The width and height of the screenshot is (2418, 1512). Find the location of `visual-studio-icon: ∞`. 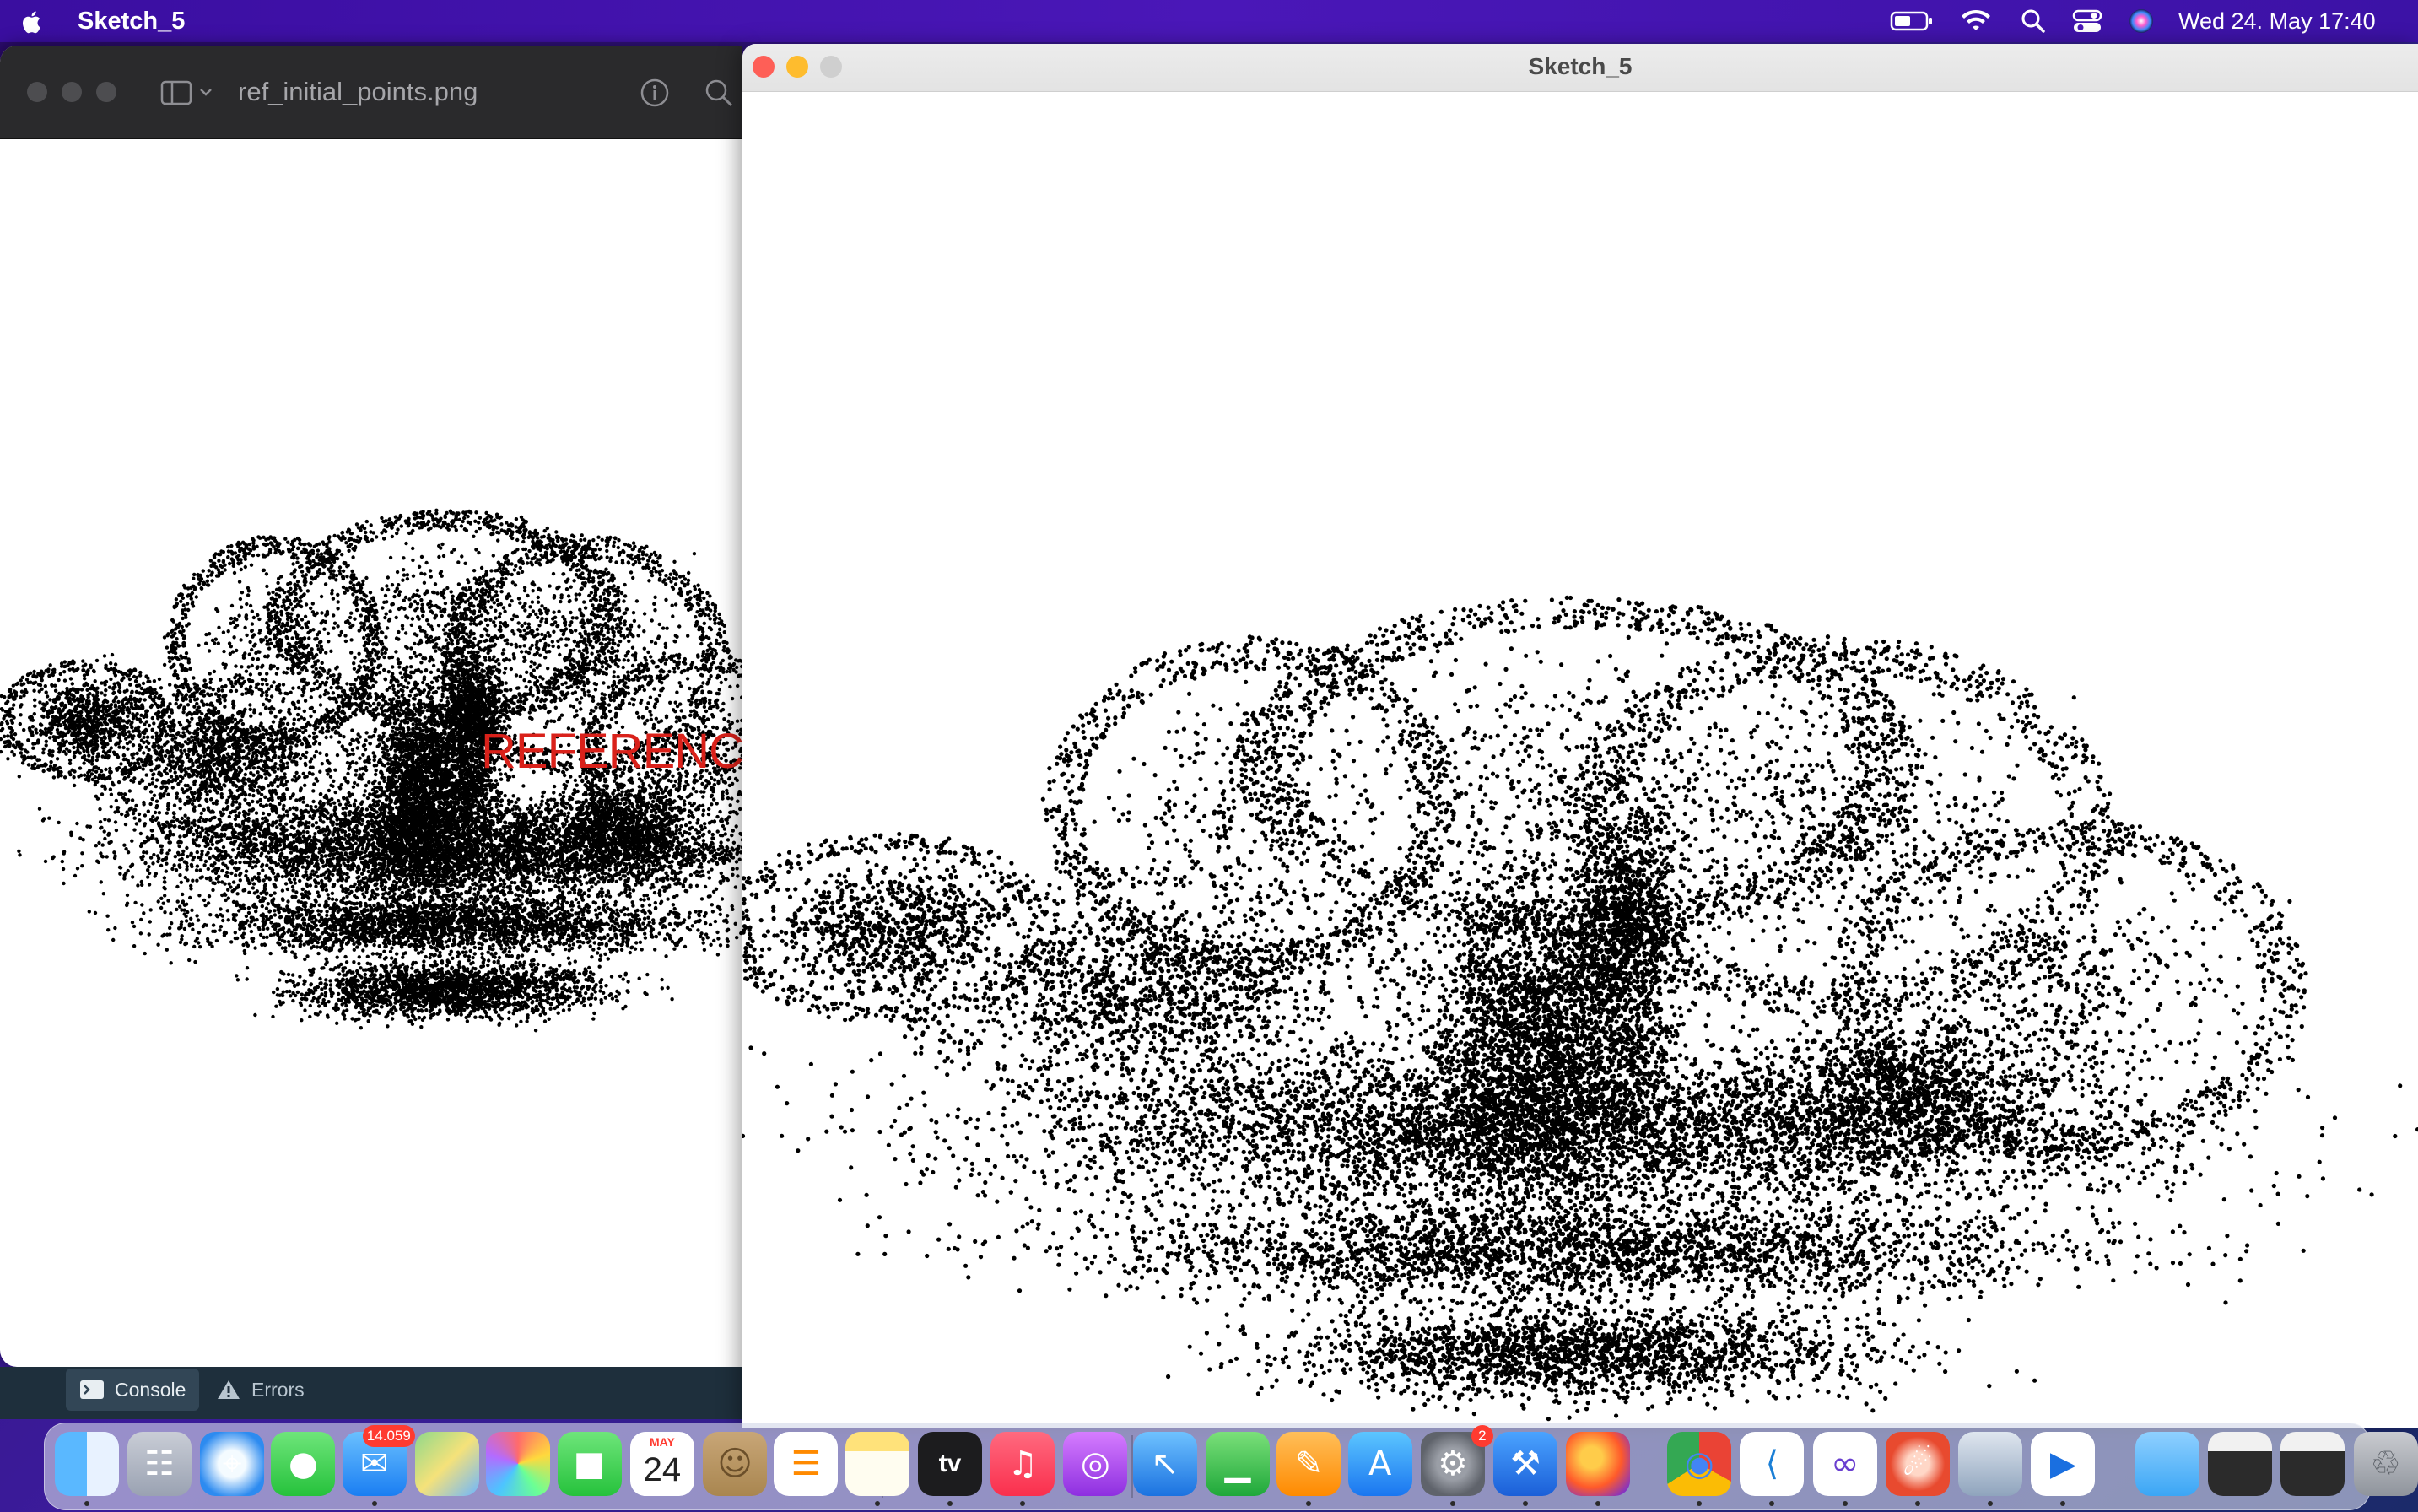

visual-studio-icon: ∞ is located at coordinates (1844, 1464).